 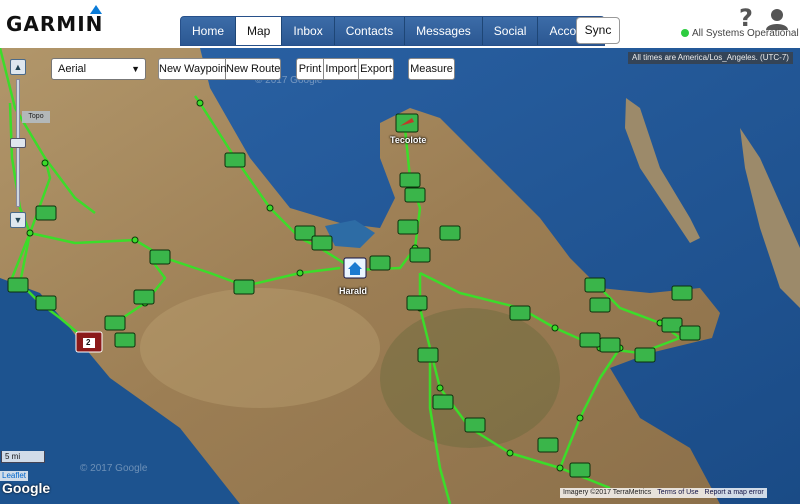 What do you see at coordinates (135, 69) in the screenshot?
I see `chevron-down-icon: ▼` at bounding box center [135, 69].